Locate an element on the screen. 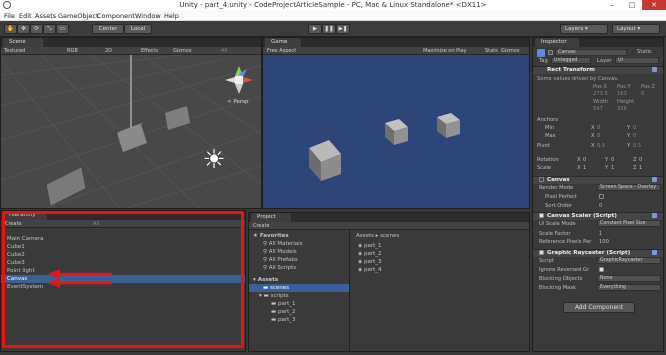 This screenshot has height=355, width=666. menu-edit: Edit is located at coordinates (25, 16).